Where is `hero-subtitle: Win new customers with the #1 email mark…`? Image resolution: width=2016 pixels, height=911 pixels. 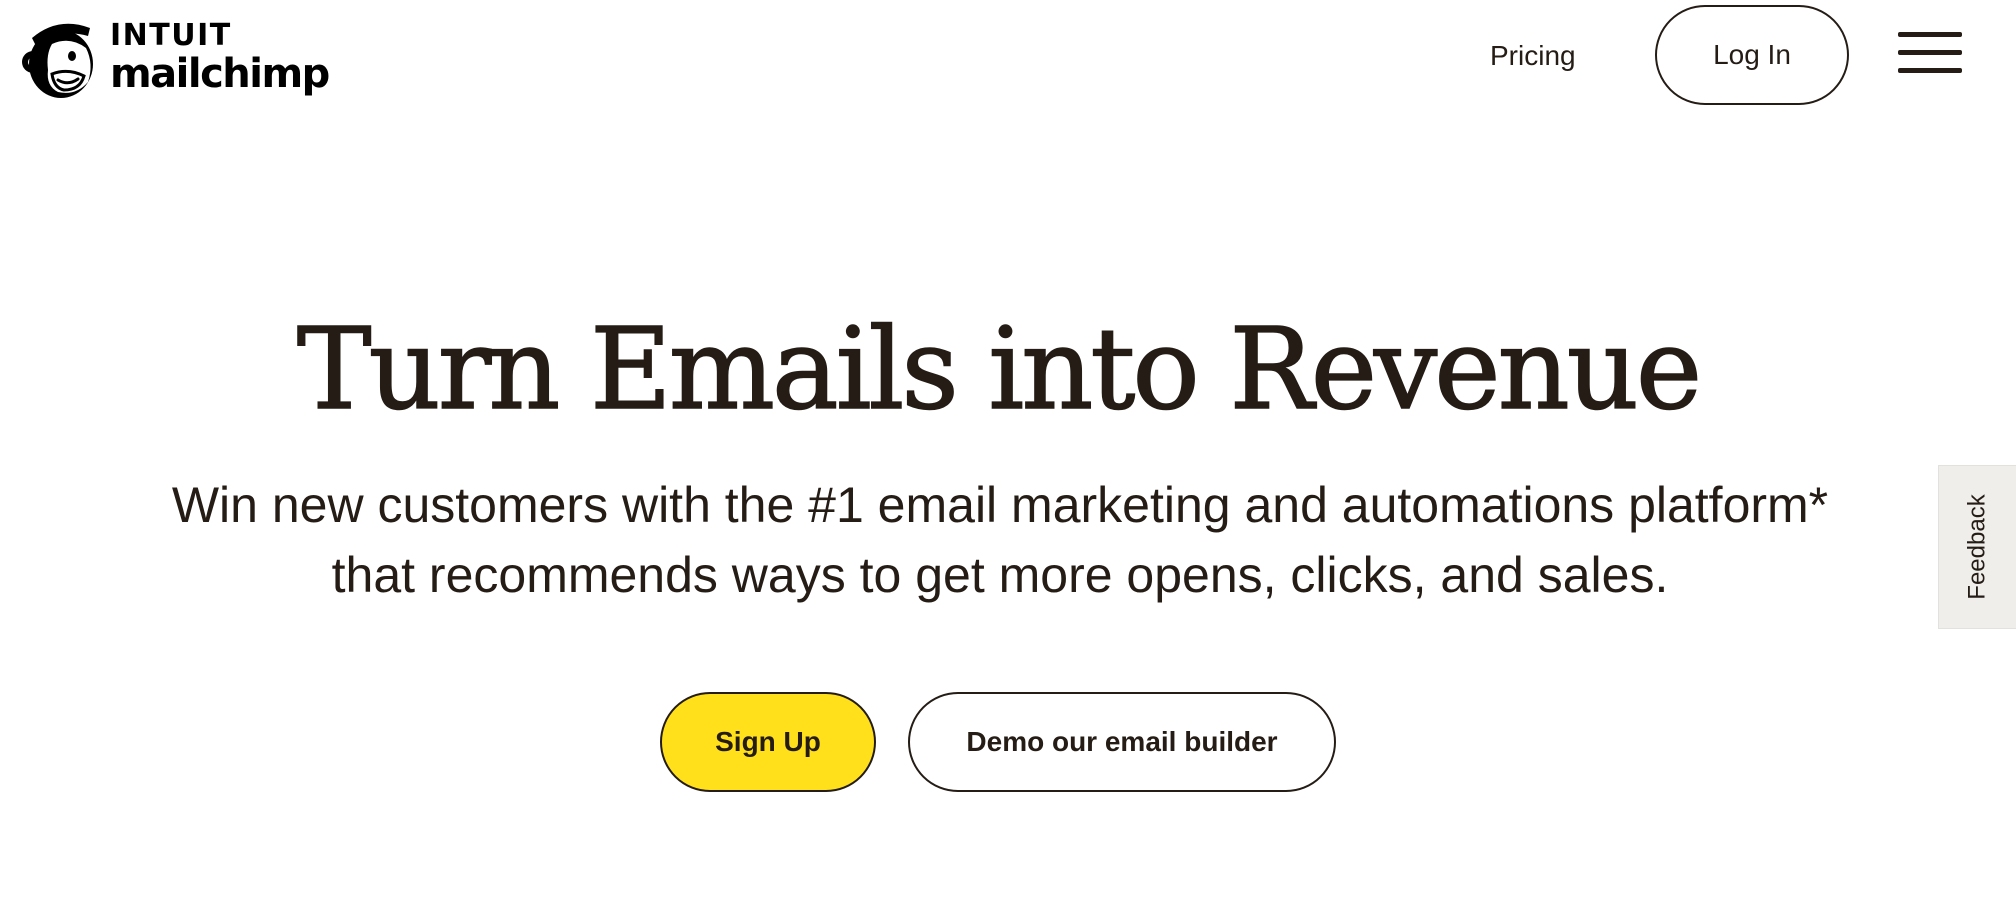 hero-subtitle: Win new customers with the #1 email mark… is located at coordinates (1000, 540).